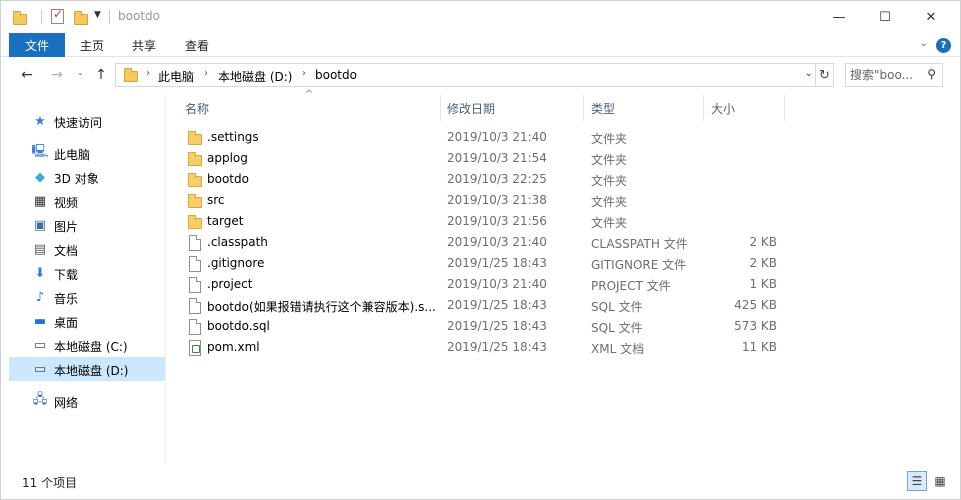  Describe the element at coordinates (641, 108) in the screenshot. I see `column-header-type: 类型` at that location.